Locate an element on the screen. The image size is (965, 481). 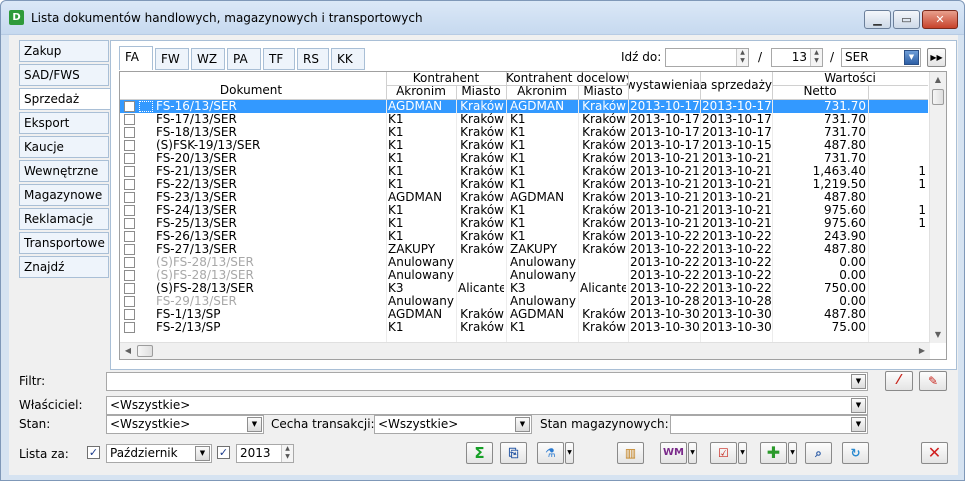
scroll-right-icon: ▶ is located at coordinates (922, 351).